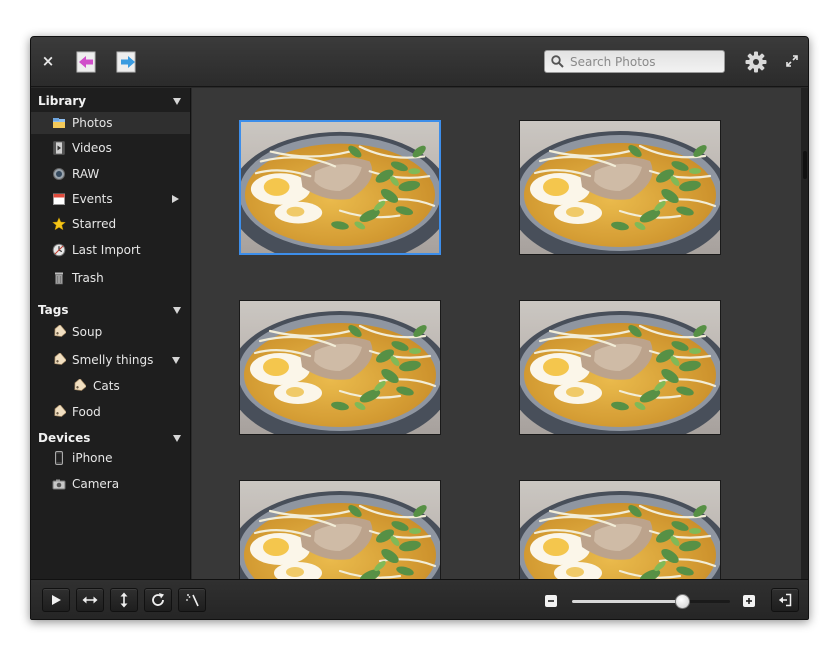 This screenshot has height=650, width=840. What do you see at coordinates (86, 174) in the screenshot?
I see `sidebar-item-label: RAW` at bounding box center [86, 174].